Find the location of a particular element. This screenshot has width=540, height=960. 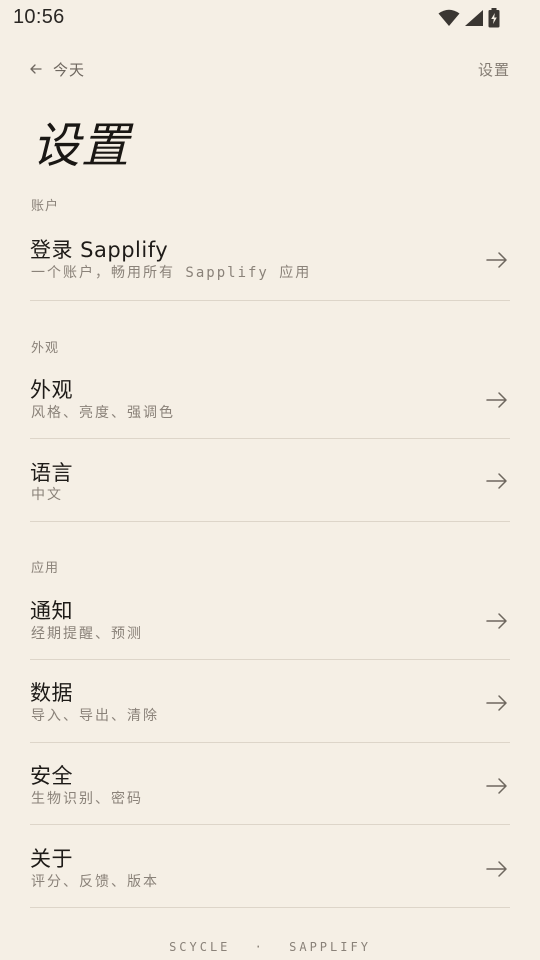

row-subtitle: 评分、反馈、版本 is located at coordinates (95, 882).